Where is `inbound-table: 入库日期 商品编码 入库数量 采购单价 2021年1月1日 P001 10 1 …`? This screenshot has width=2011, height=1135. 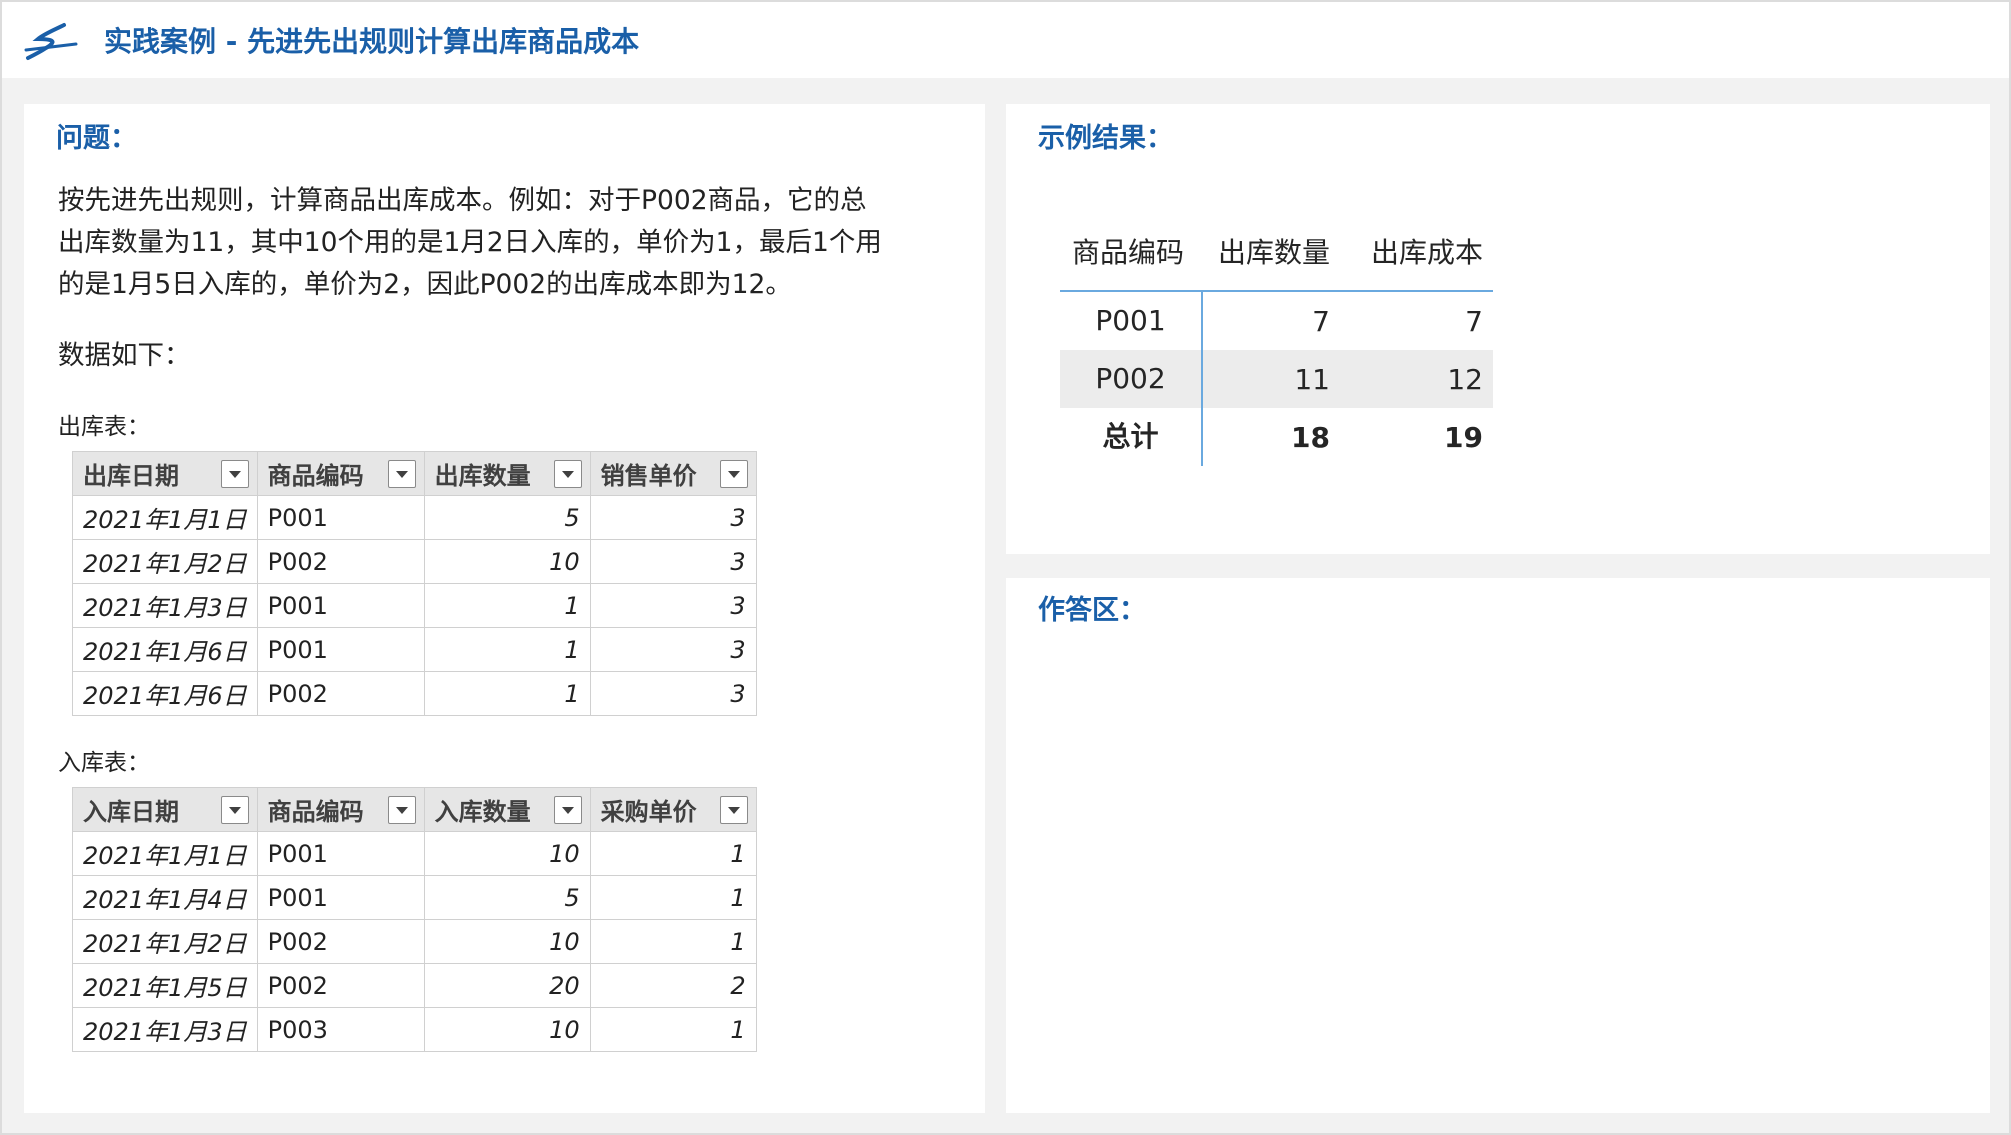 inbound-table: 入库日期 商品编码 入库数量 采购单价 2021年1月1日 P001 10 1 … is located at coordinates (414, 919).